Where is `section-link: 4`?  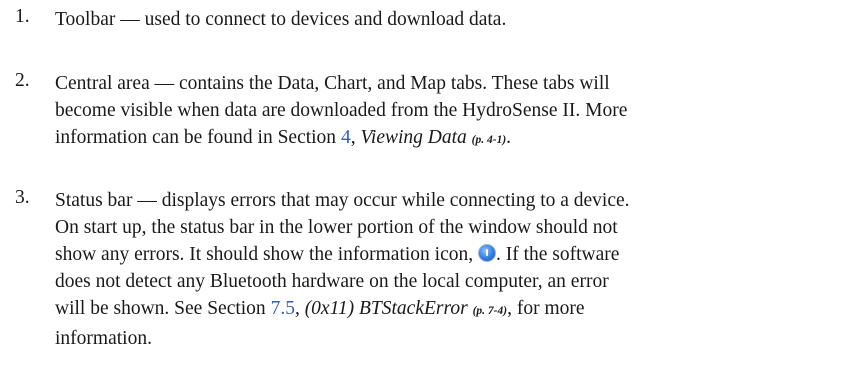
section-link: 4 is located at coordinates (346, 137).